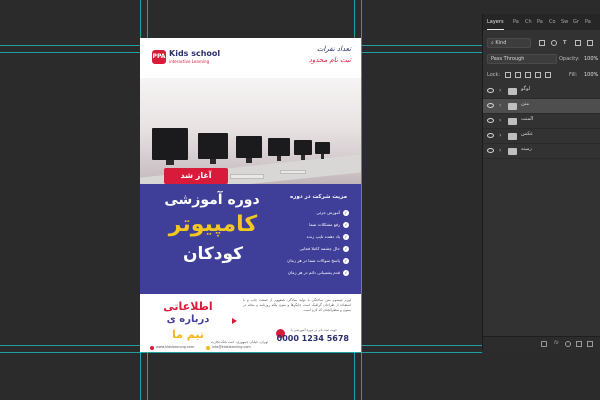 Image resolution: width=600 pixels, height=400 pixels. Describe the element at coordinates (528, 22) in the screenshot. I see `tab-channels: Ch` at that location.